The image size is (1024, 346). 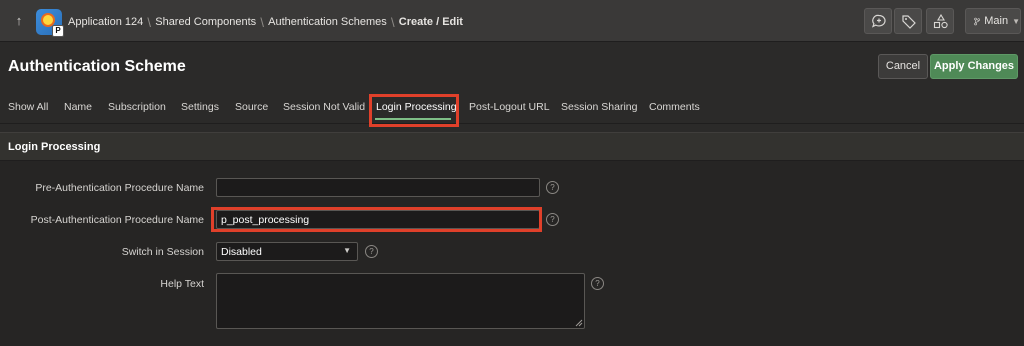 I want to click on switch-in-session-select: Disabled ▼, so click(x=287, y=251).